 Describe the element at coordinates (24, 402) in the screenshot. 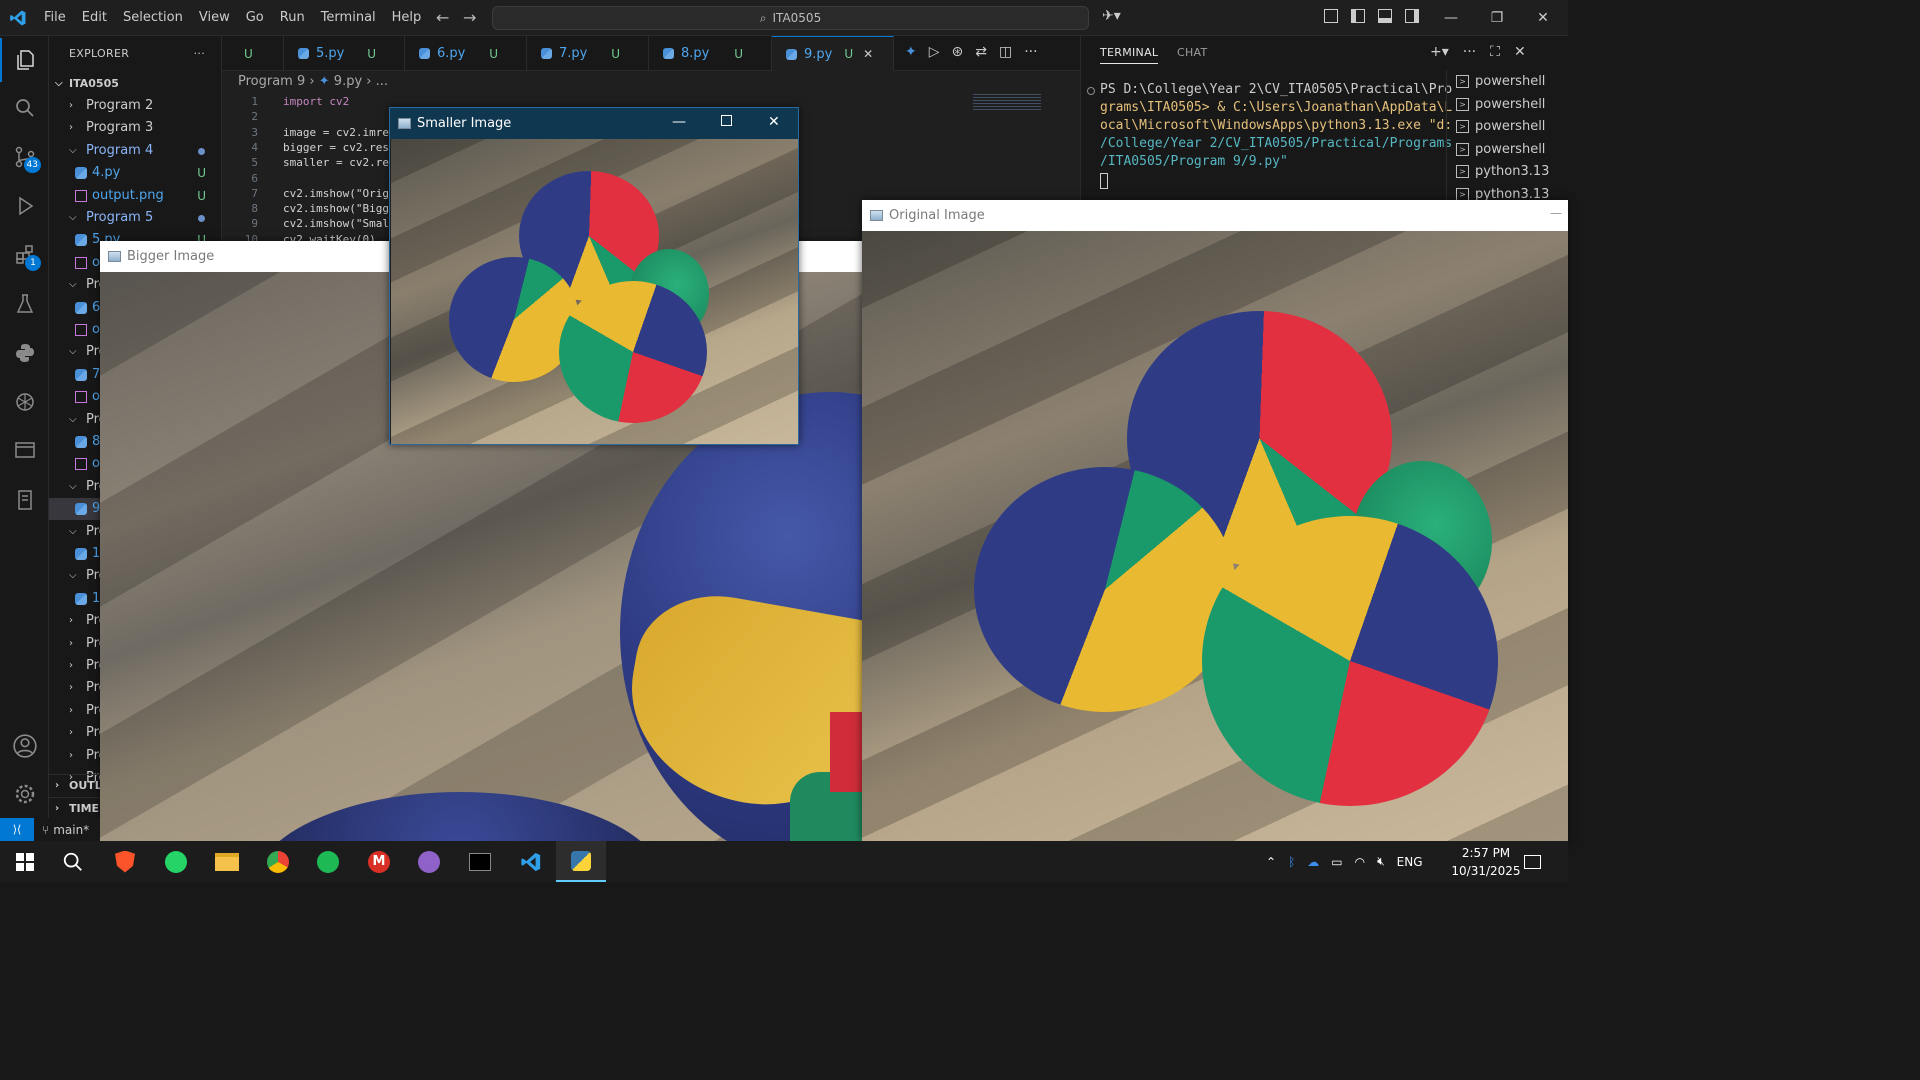

I see `openai-icon` at that location.